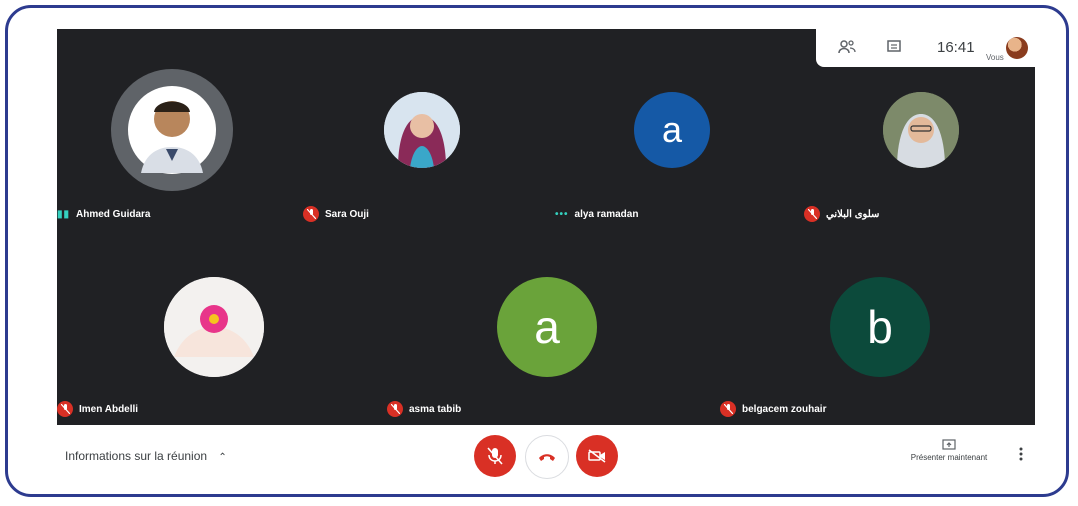 Image resolution: width=1078 pixels, height=506 pixels. I want to click on present-now-label: Présenter maintenant, so click(949, 457).